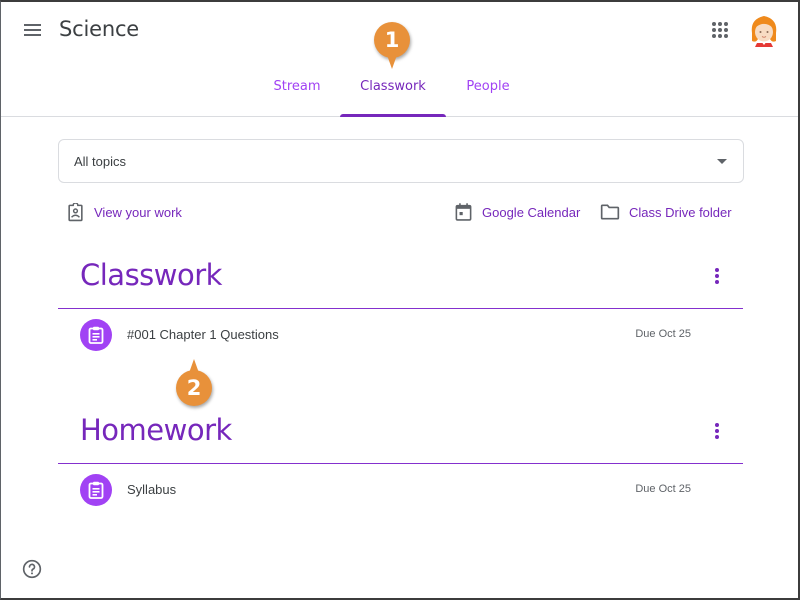 Image resolution: width=800 pixels, height=600 pixels. I want to click on tab-people: People, so click(488, 93).